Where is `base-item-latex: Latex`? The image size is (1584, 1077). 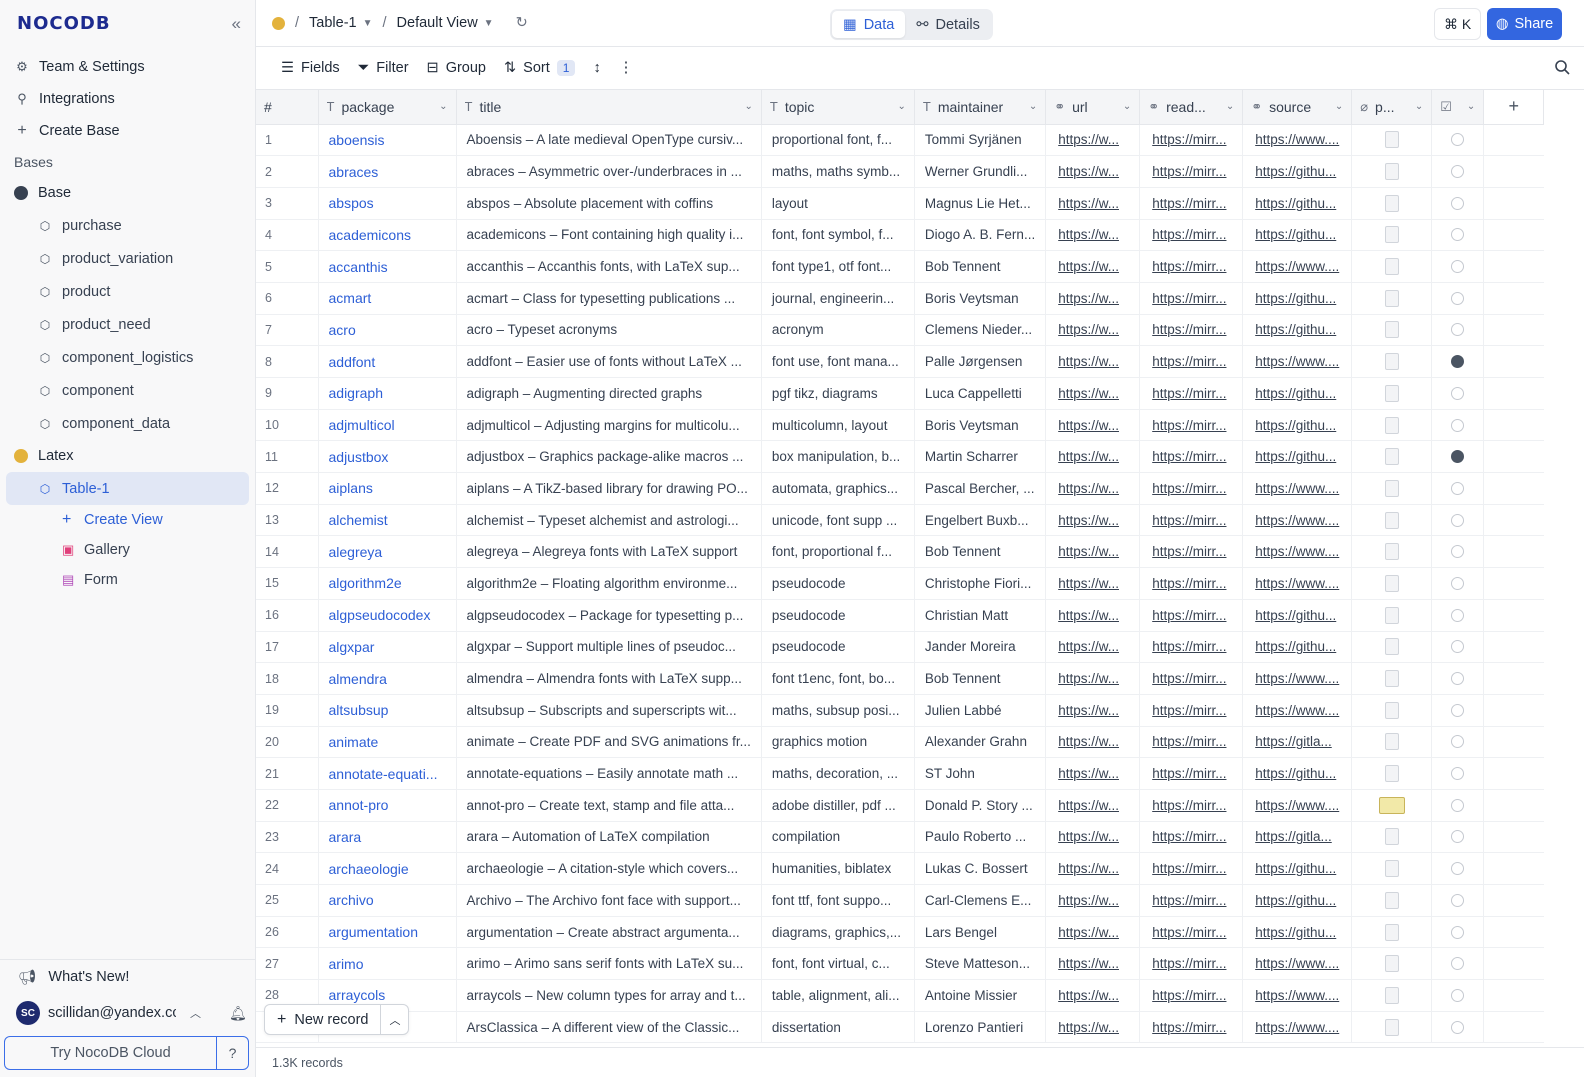
base-item-latex: Latex is located at coordinates (127, 456).